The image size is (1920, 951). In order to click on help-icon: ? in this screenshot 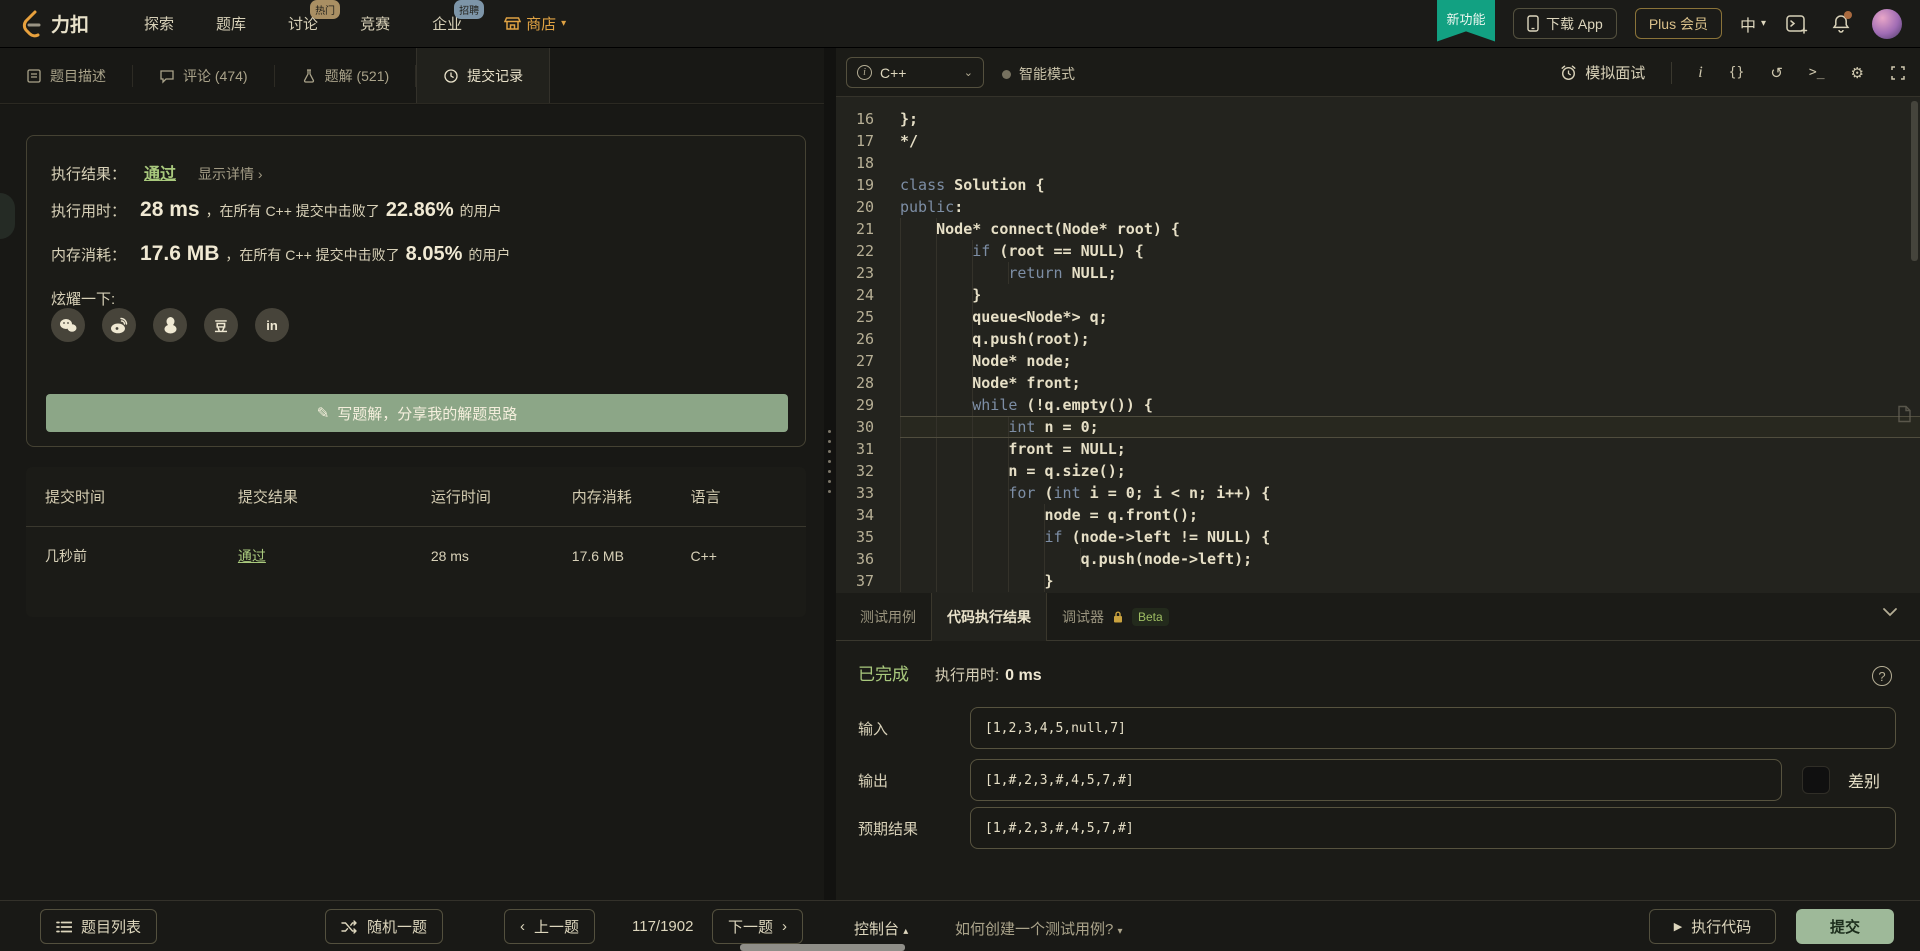, I will do `click(1882, 676)`.